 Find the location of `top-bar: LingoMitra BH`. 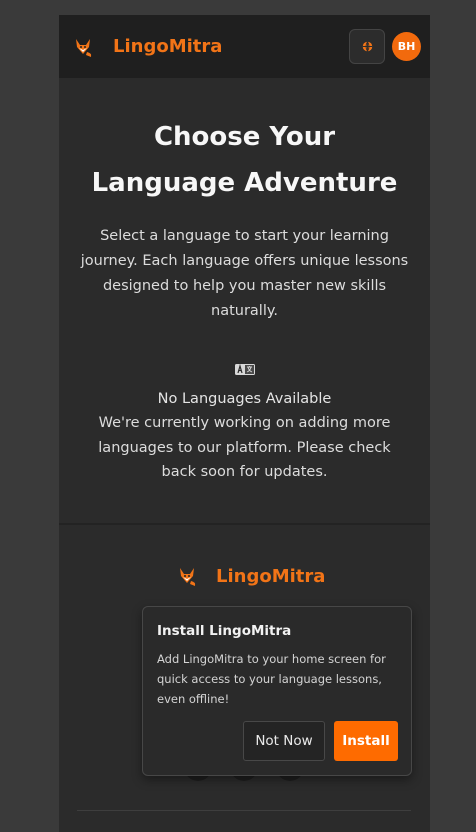

top-bar: LingoMitra BH is located at coordinates (244, 46).